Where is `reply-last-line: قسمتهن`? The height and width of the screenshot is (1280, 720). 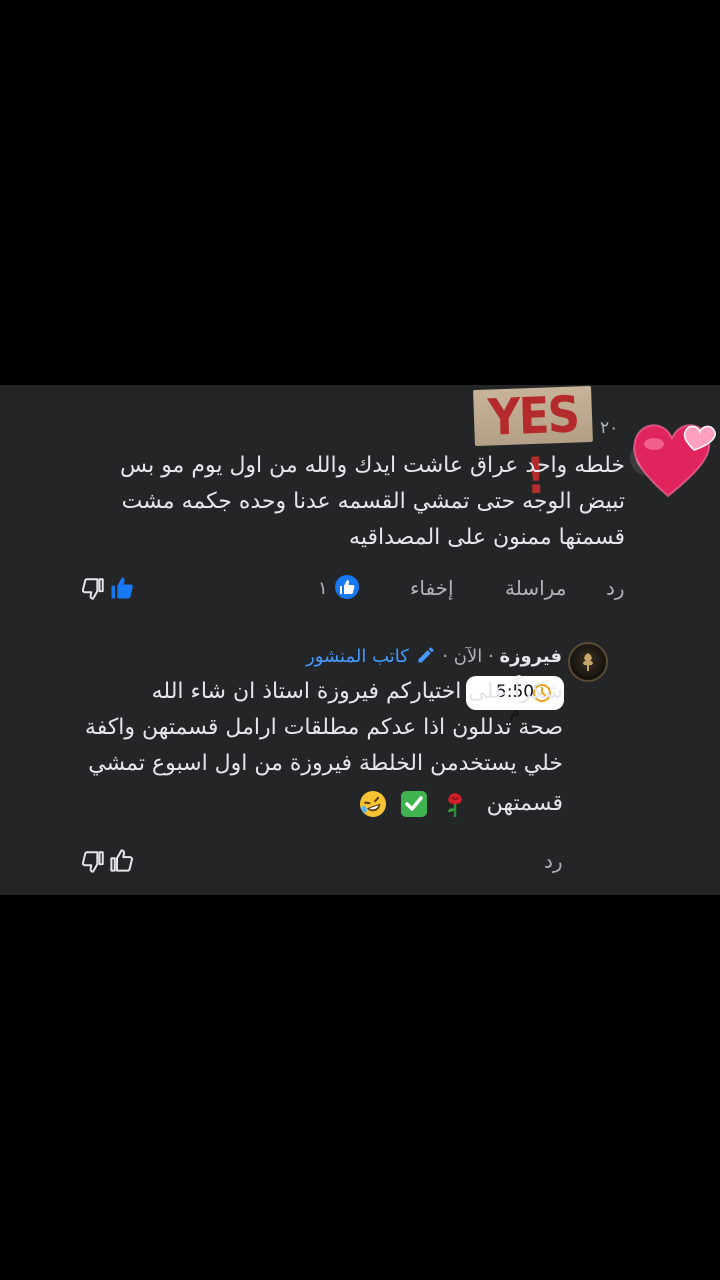 reply-last-line: قسمتهن is located at coordinates (298, 804).